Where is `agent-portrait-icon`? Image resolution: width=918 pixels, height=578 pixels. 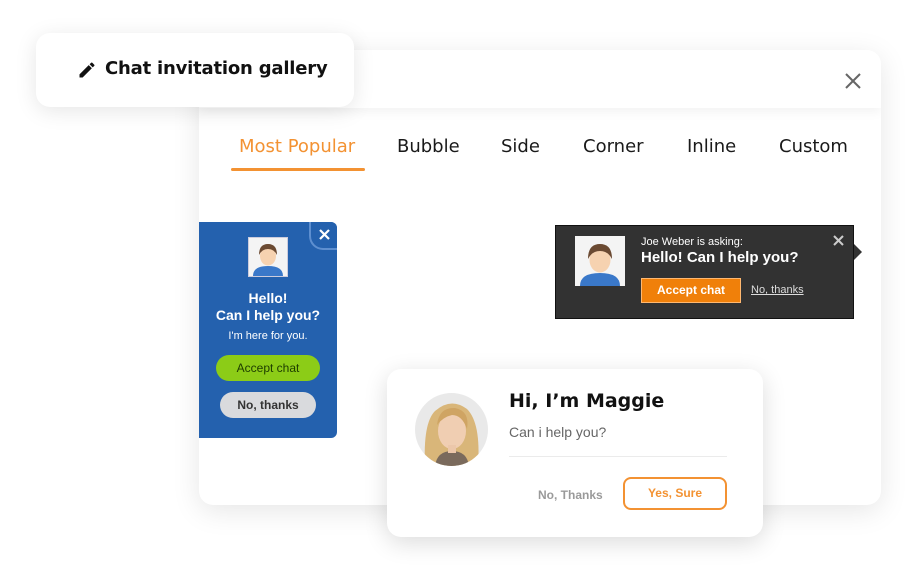
agent-portrait-icon is located at coordinates (451, 429).